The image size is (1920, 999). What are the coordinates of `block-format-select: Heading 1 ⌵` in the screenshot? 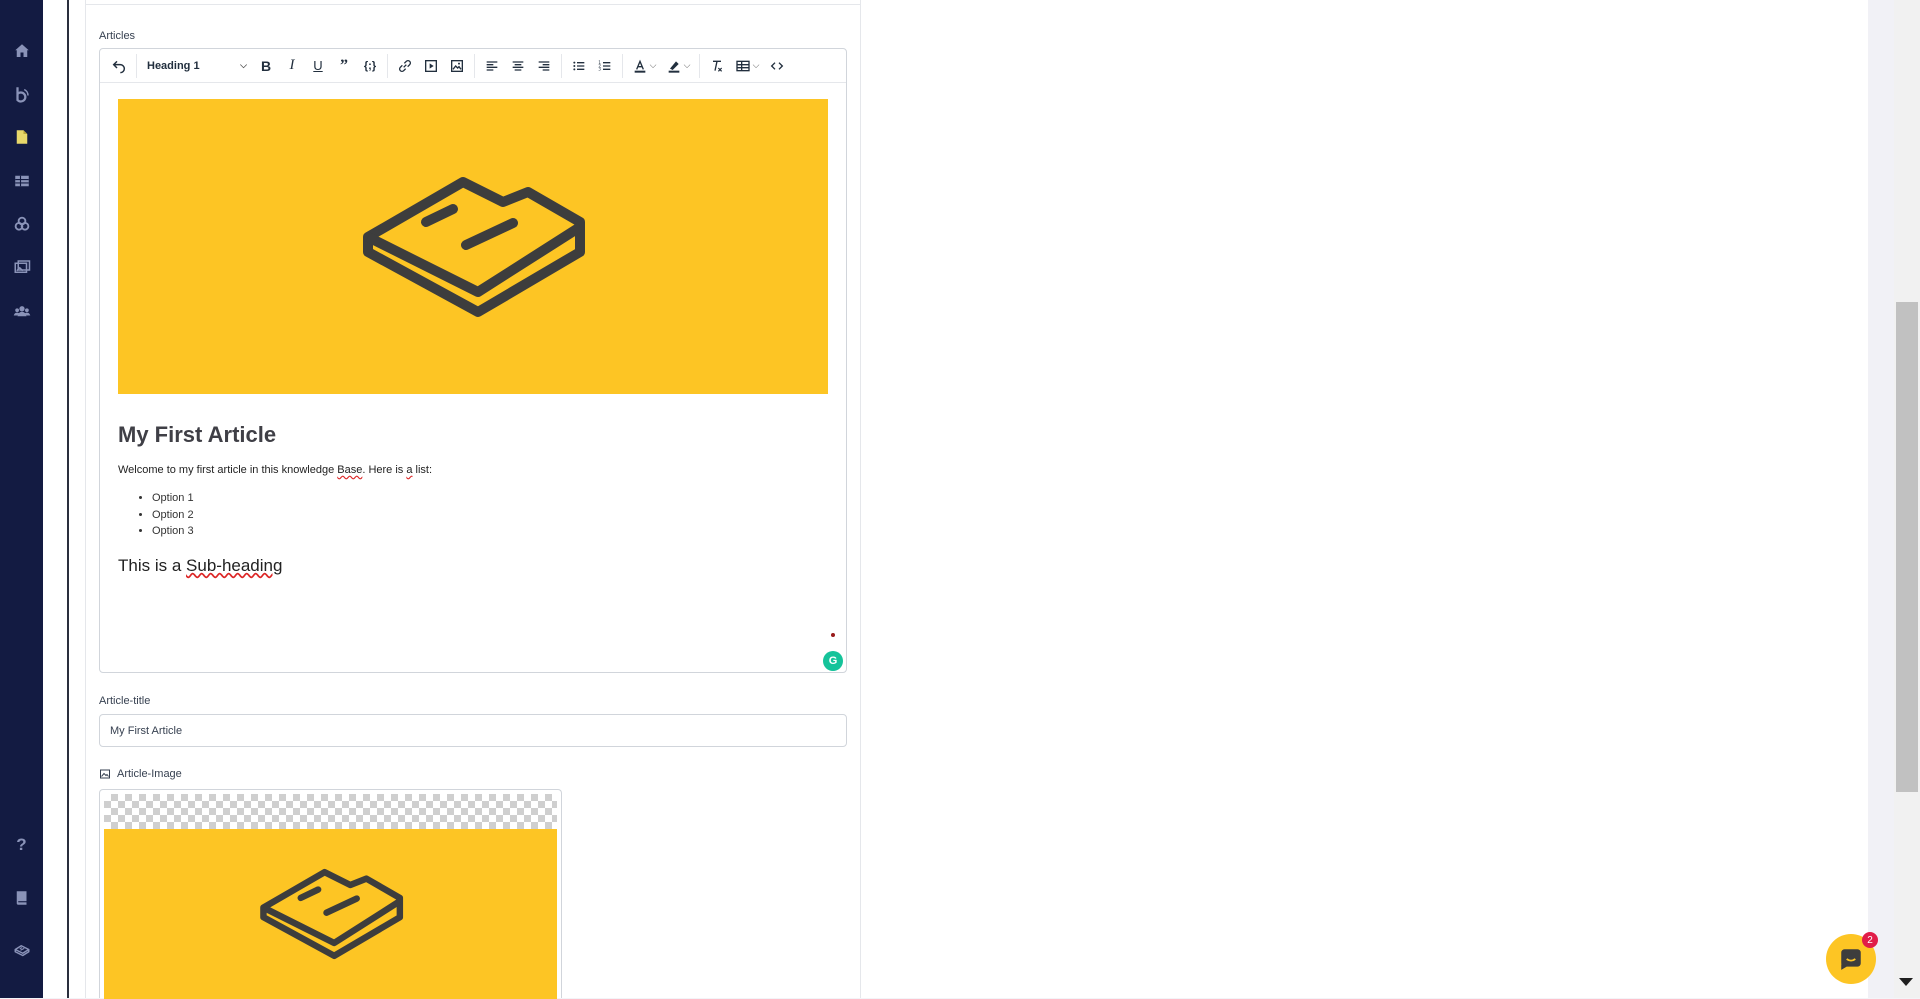 It's located at (197, 66).